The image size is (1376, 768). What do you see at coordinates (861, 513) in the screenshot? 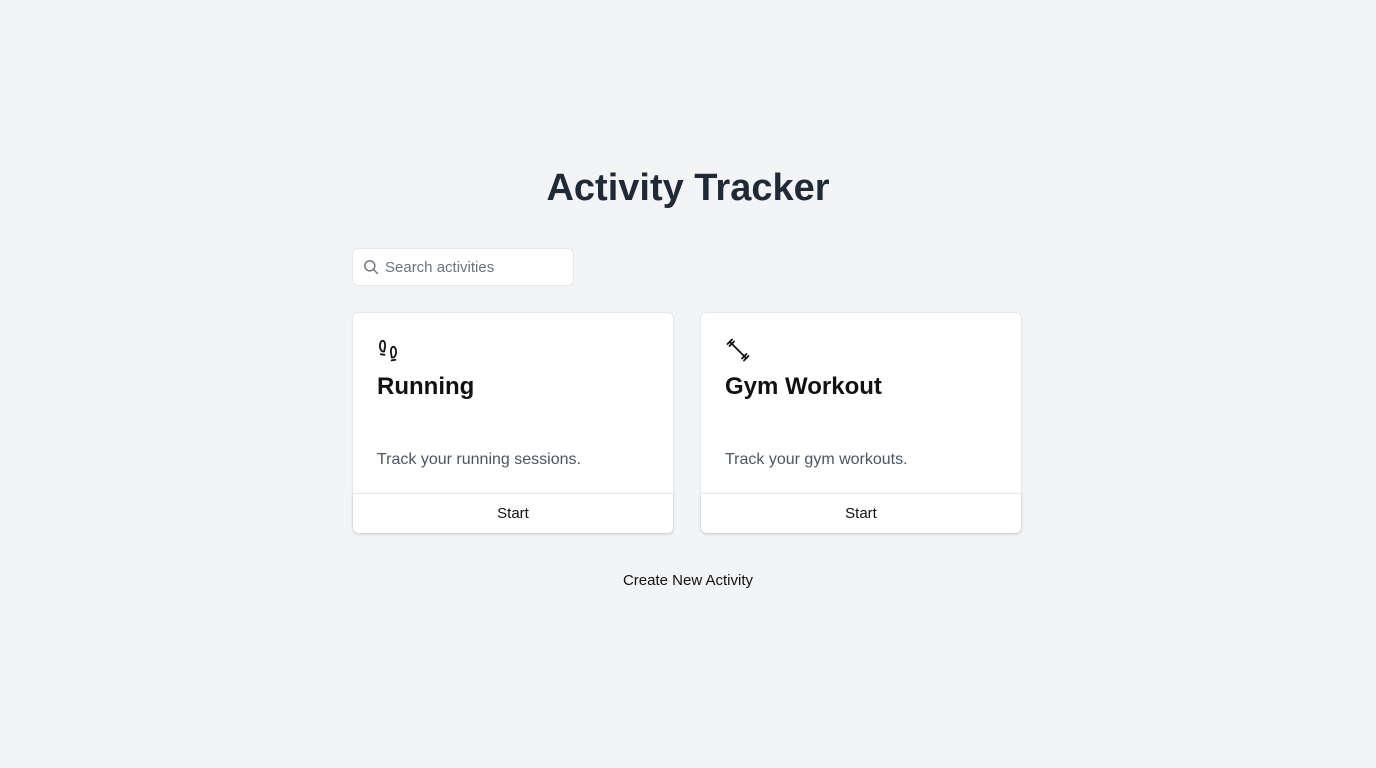
I see `start-gym-workout-button: Start` at bounding box center [861, 513].